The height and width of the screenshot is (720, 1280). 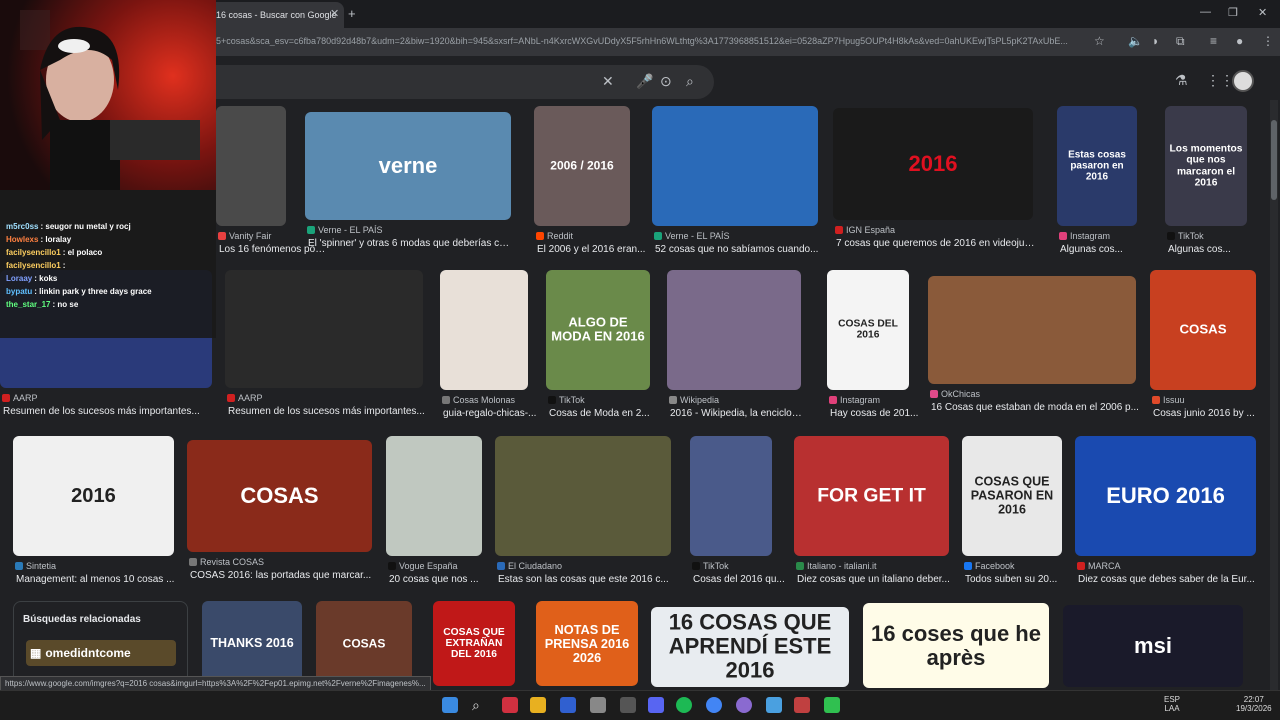 I want to click on result-image: COSAS QUE PASARON EN 2016, so click(x=1012, y=496).